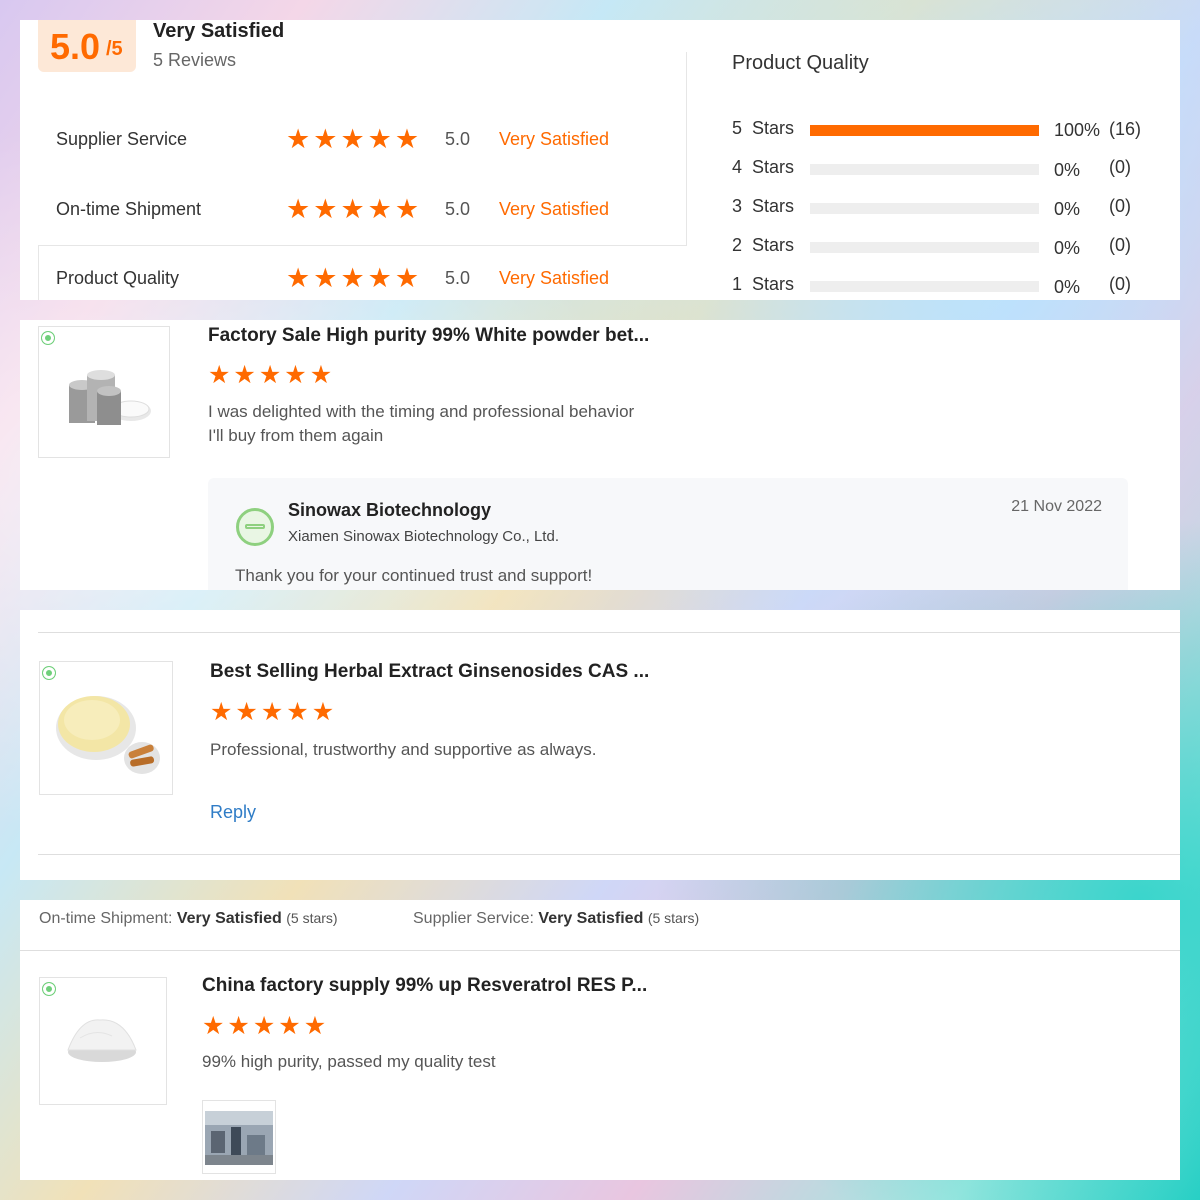  Describe the element at coordinates (110, 397) in the screenshot. I see `metal-drums-image` at that location.